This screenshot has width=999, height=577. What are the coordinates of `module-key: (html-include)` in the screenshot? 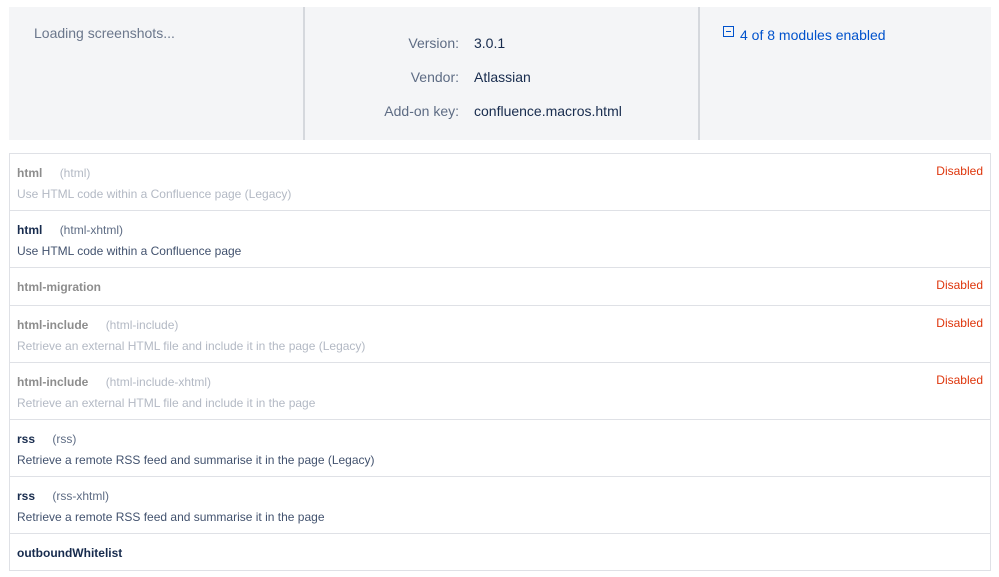 It's located at (142, 325).